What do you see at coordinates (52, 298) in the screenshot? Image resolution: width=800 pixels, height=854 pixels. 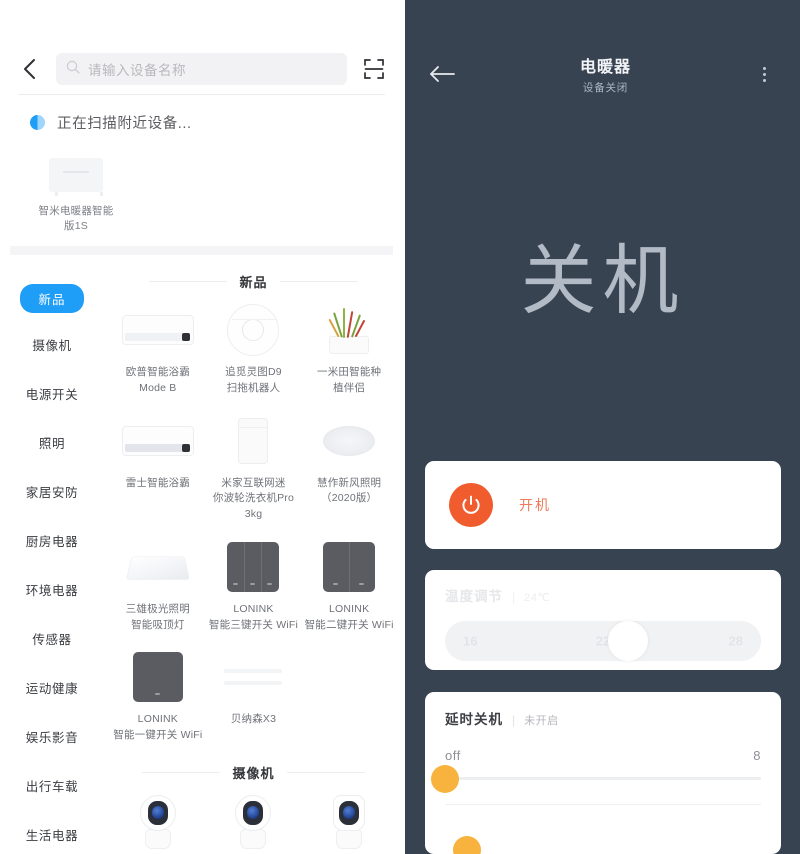 I see `sidebar-item-new: 新品` at bounding box center [52, 298].